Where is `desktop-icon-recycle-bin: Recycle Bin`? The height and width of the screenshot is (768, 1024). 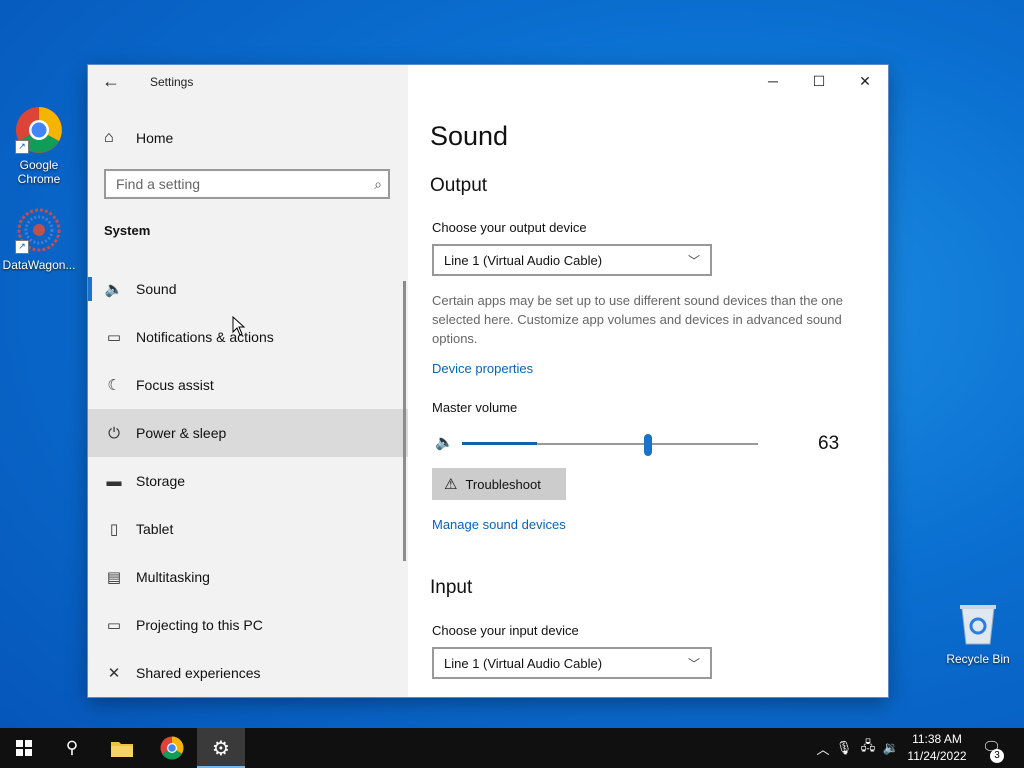
desktop-icon-recycle-bin: Recycle Bin is located at coordinates (978, 634).